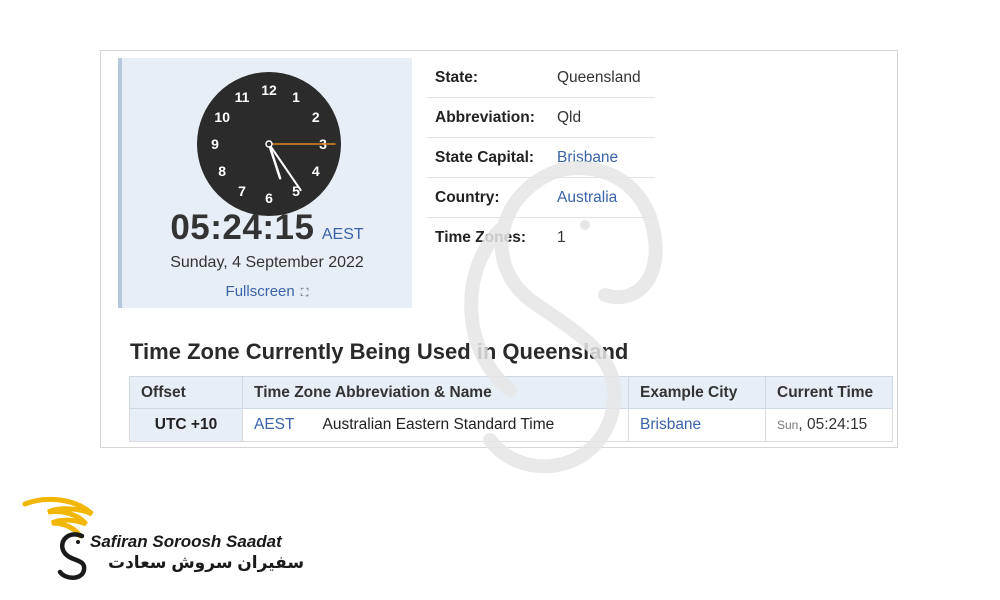 The image size is (1000, 600). What do you see at coordinates (481, 237) in the screenshot?
I see `info-label: Time Zones:` at bounding box center [481, 237].